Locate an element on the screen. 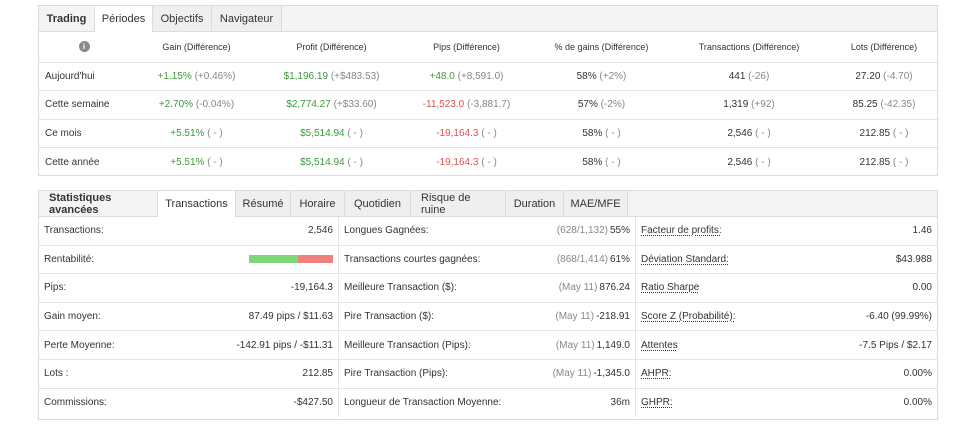 This screenshot has height=430, width=960. tab-quotidien: Quotidien is located at coordinates (378, 203).